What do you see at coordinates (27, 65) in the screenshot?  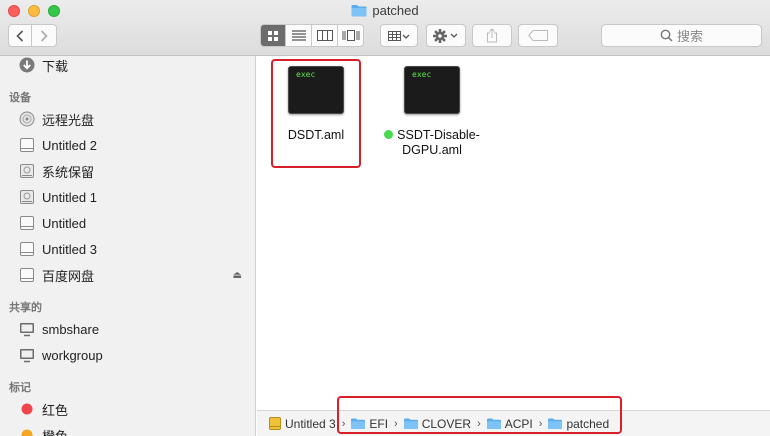 I see `download-icon` at bounding box center [27, 65].